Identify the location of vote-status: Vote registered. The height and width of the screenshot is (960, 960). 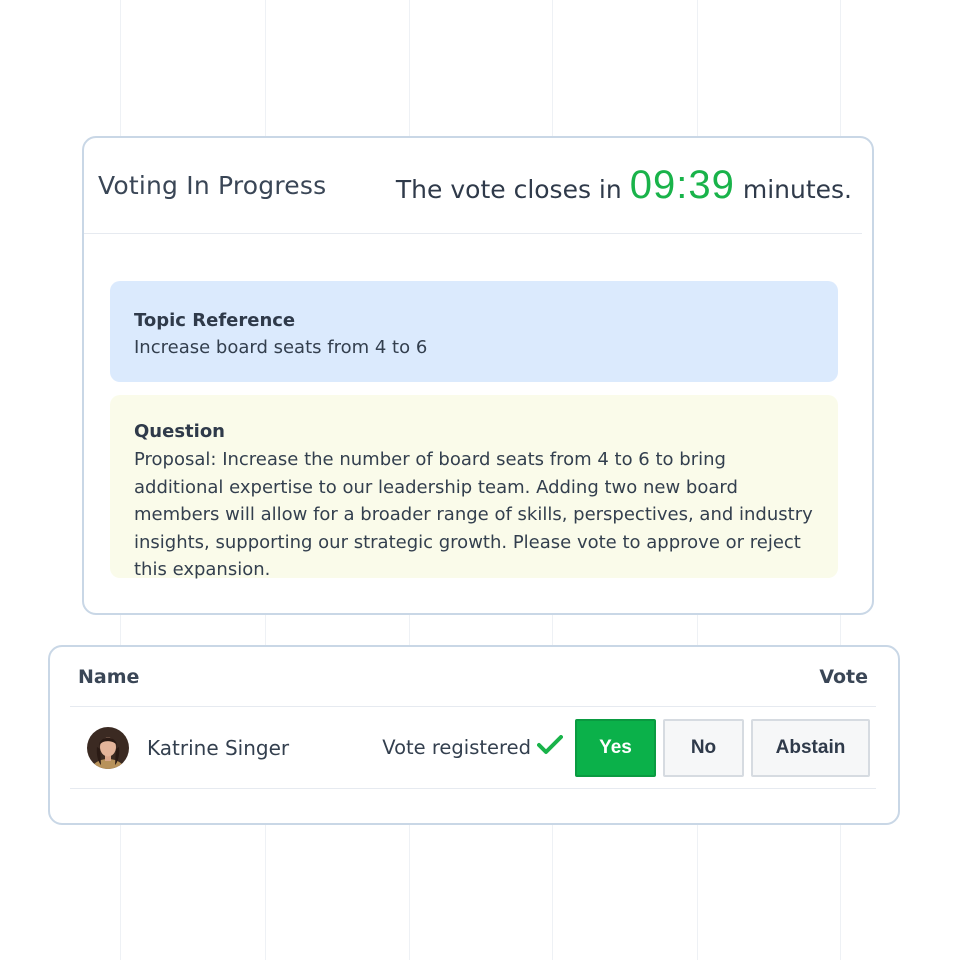
(478, 747).